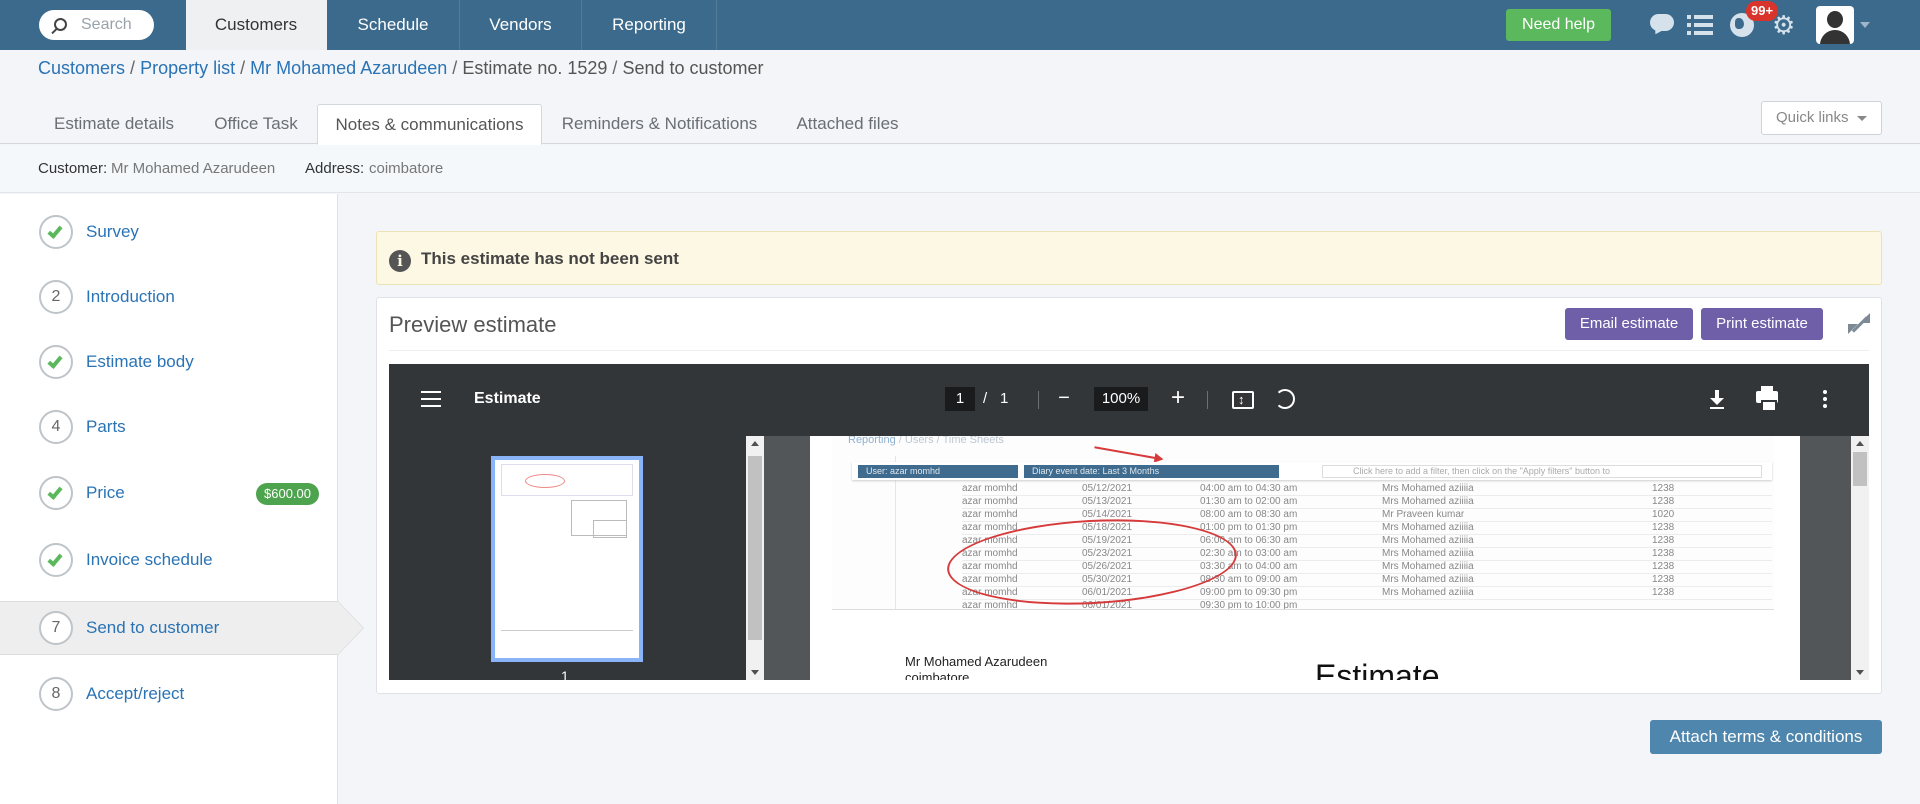 The width and height of the screenshot is (1920, 804). What do you see at coordinates (1004, 398) in the screenshot?
I see `page-total: 1` at bounding box center [1004, 398].